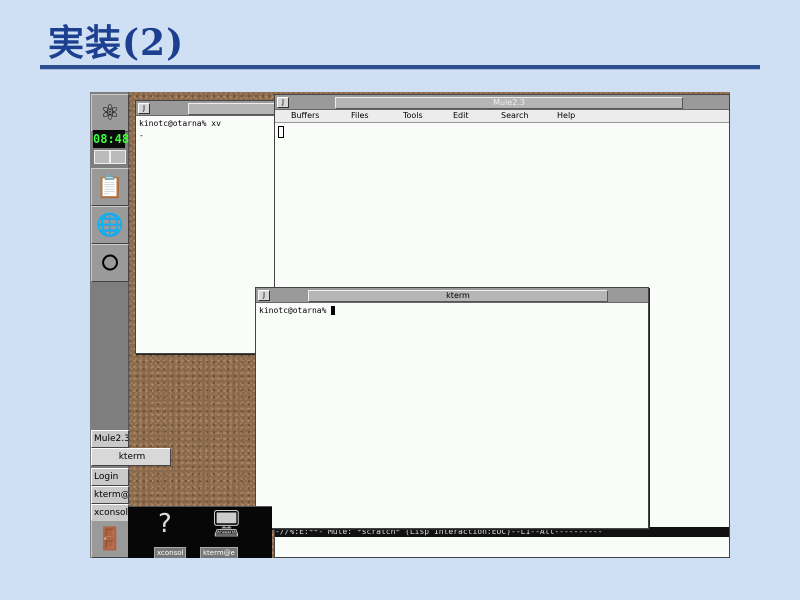  What do you see at coordinates (111, 139) in the screenshot?
I see `dock-clock: 08:48` at bounding box center [111, 139].